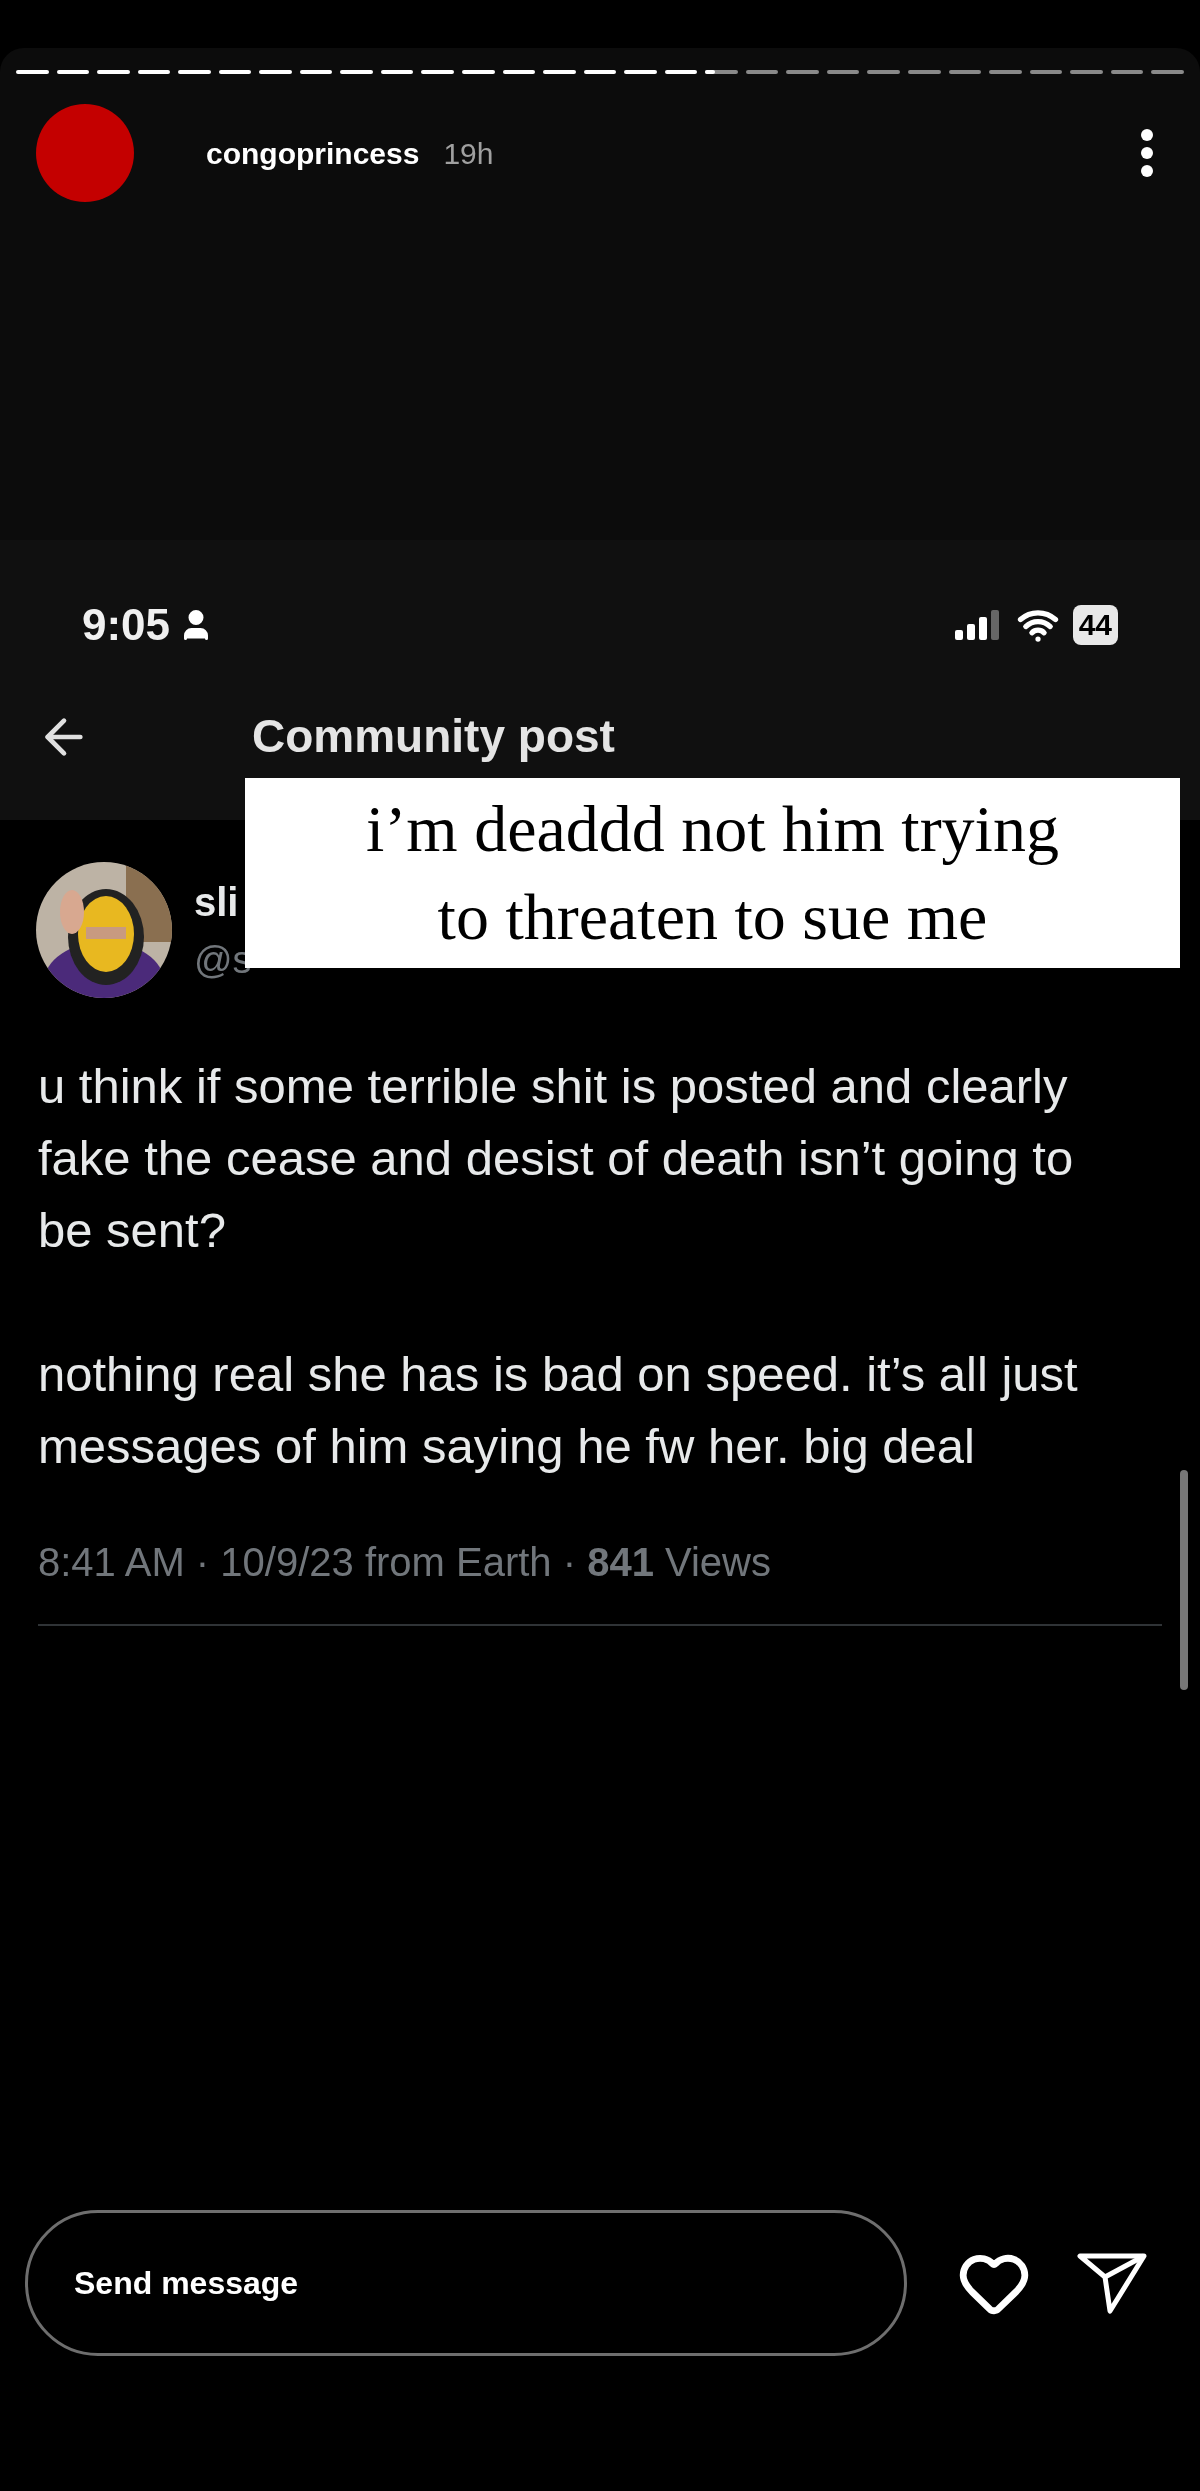 This screenshot has height=2491, width=1200. What do you see at coordinates (558, 1410) in the screenshot?
I see `post-text: nothing real she has is bad on speed. it’s all just messages of him saying he fw her. big deal` at bounding box center [558, 1410].